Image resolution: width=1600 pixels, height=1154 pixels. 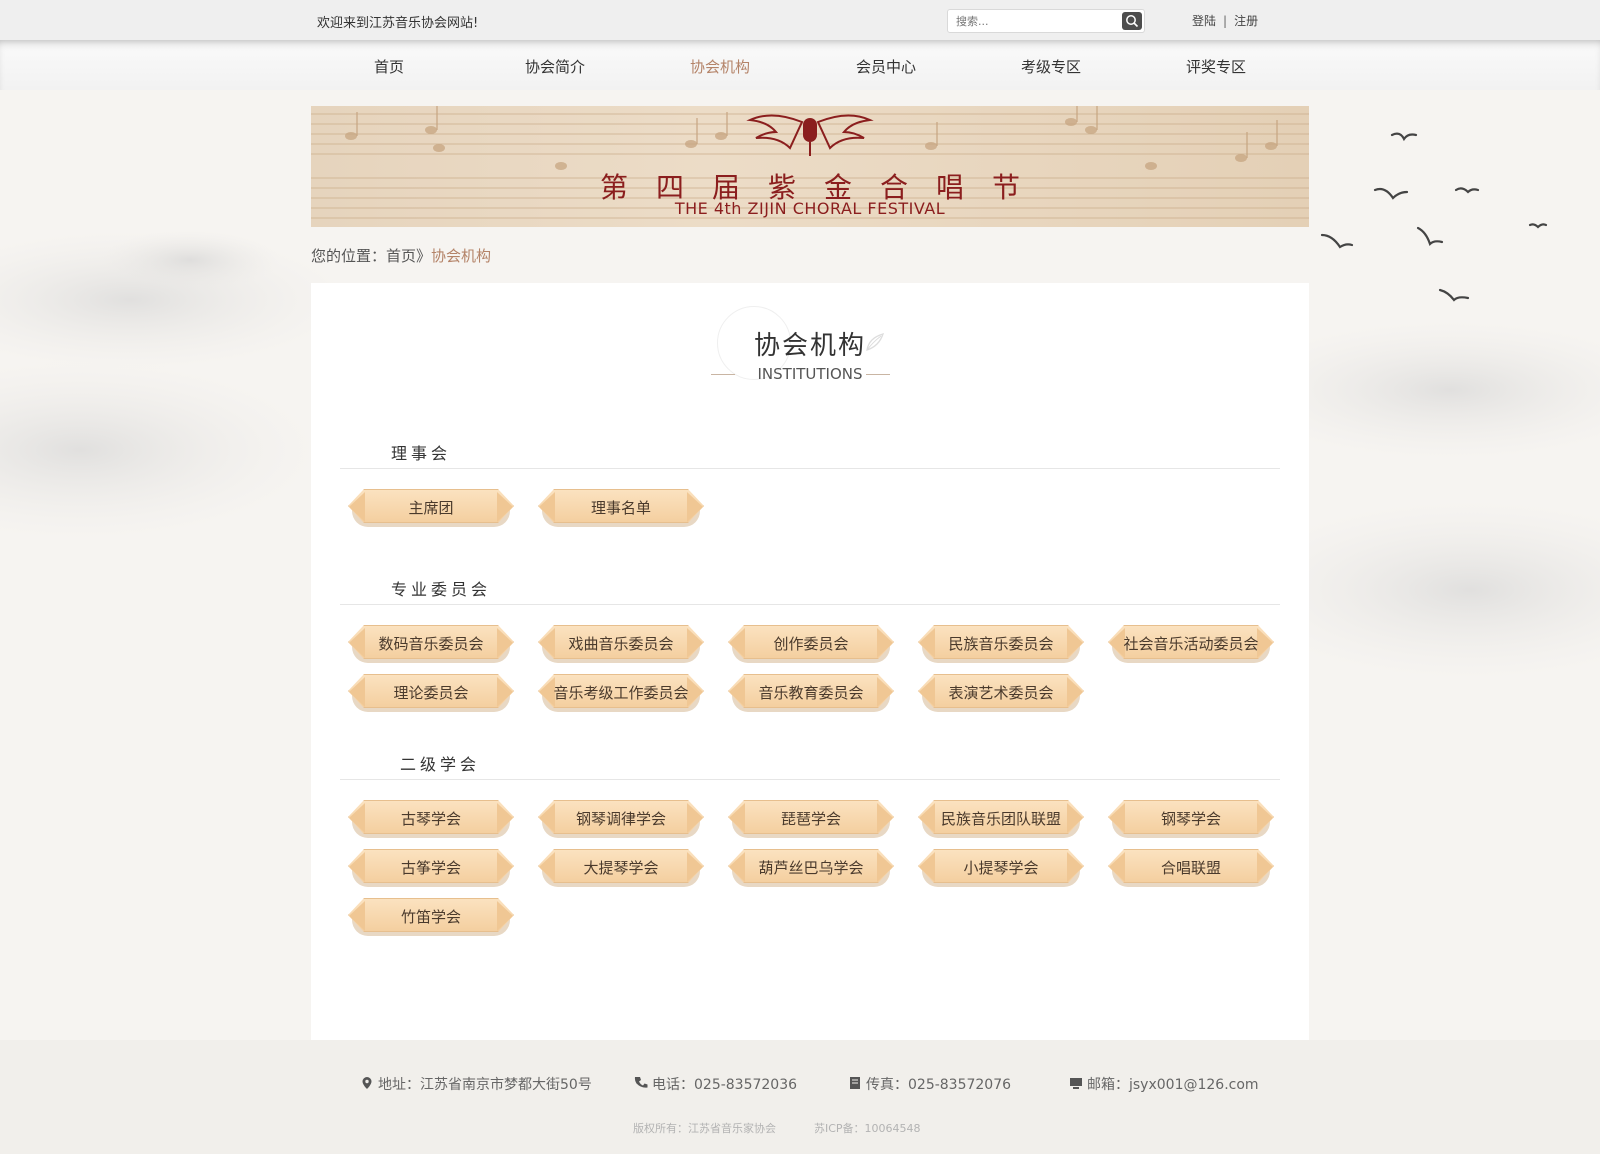 I want to click on link-society: 民族音乐团队联盟, so click(x=1001, y=819).